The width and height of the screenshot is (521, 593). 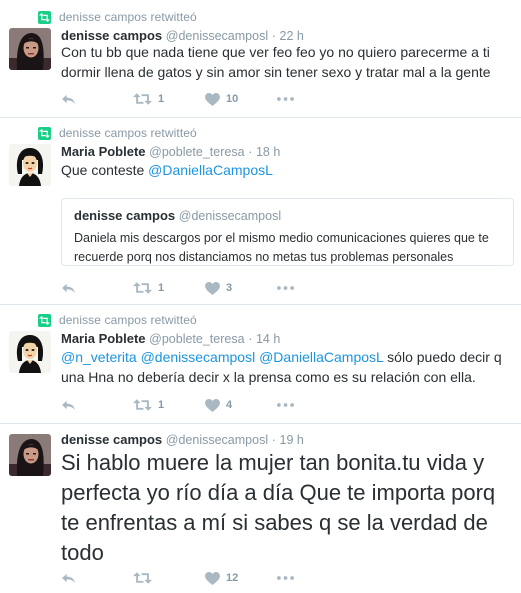 What do you see at coordinates (232, 99) in the screenshot?
I see `like-count: 10` at bounding box center [232, 99].